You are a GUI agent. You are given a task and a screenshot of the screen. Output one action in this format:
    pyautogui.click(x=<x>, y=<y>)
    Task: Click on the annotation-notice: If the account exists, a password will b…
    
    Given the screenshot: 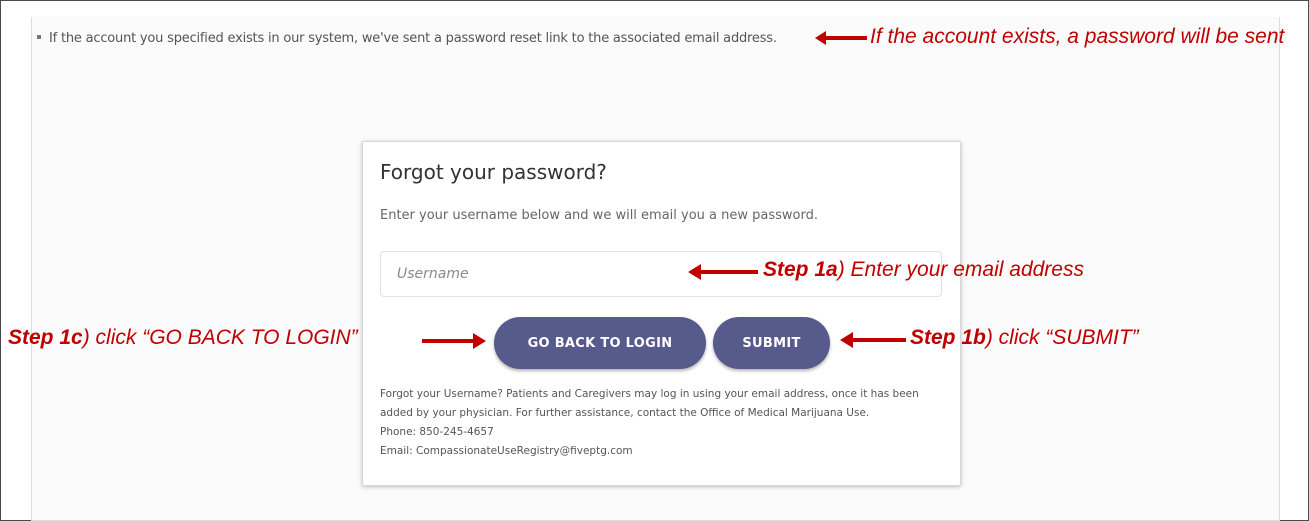 What is the action you would take?
    pyautogui.click(x=1077, y=36)
    